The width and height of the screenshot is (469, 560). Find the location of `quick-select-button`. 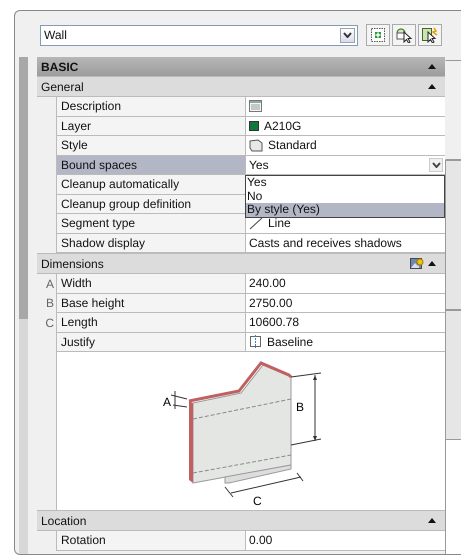

quick-select-button is located at coordinates (378, 35).